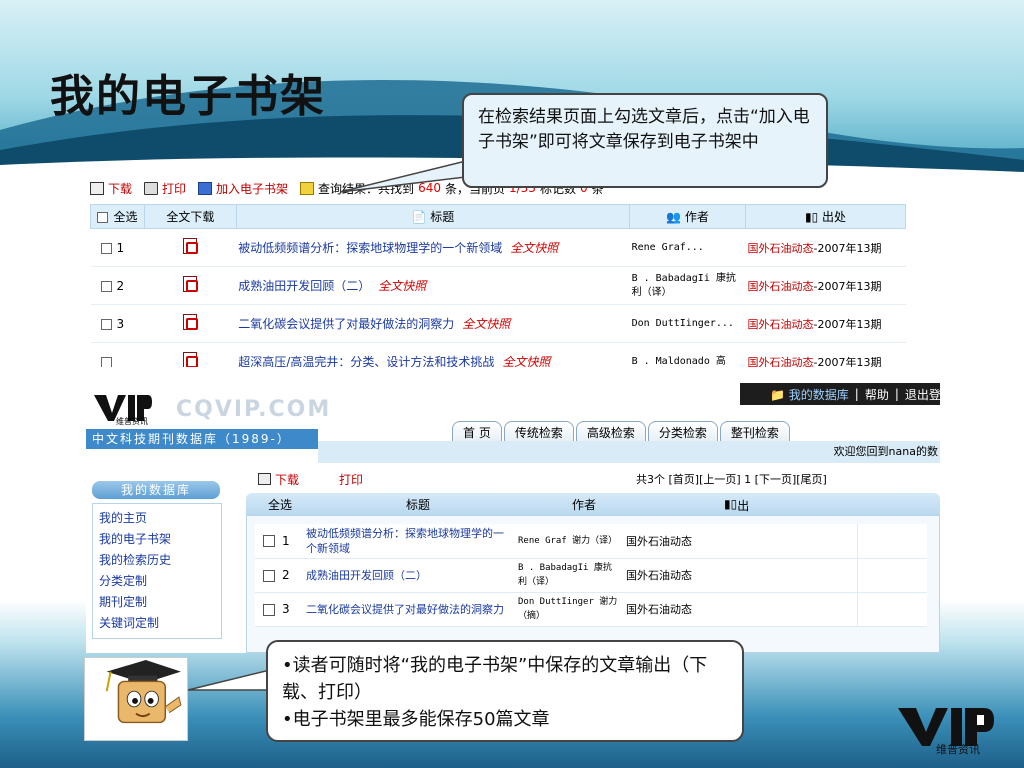 The image size is (1024, 768). I want to click on my-database-link: 📁 我的数据库, so click(809, 394).